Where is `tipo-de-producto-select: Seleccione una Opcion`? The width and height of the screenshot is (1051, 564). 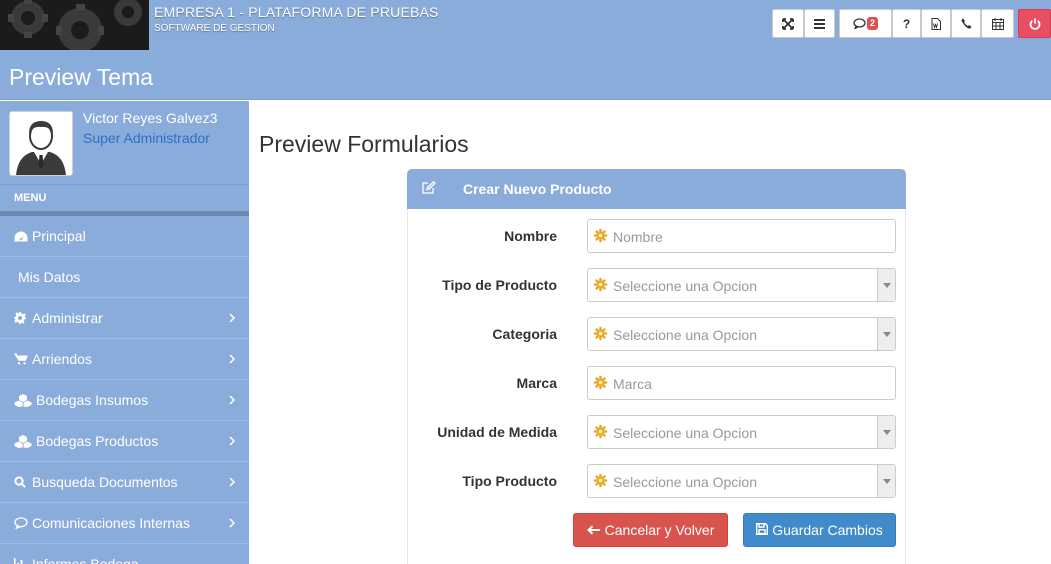 tipo-de-producto-select: Seleccione una Opcion is located at coordinates (741, 285).